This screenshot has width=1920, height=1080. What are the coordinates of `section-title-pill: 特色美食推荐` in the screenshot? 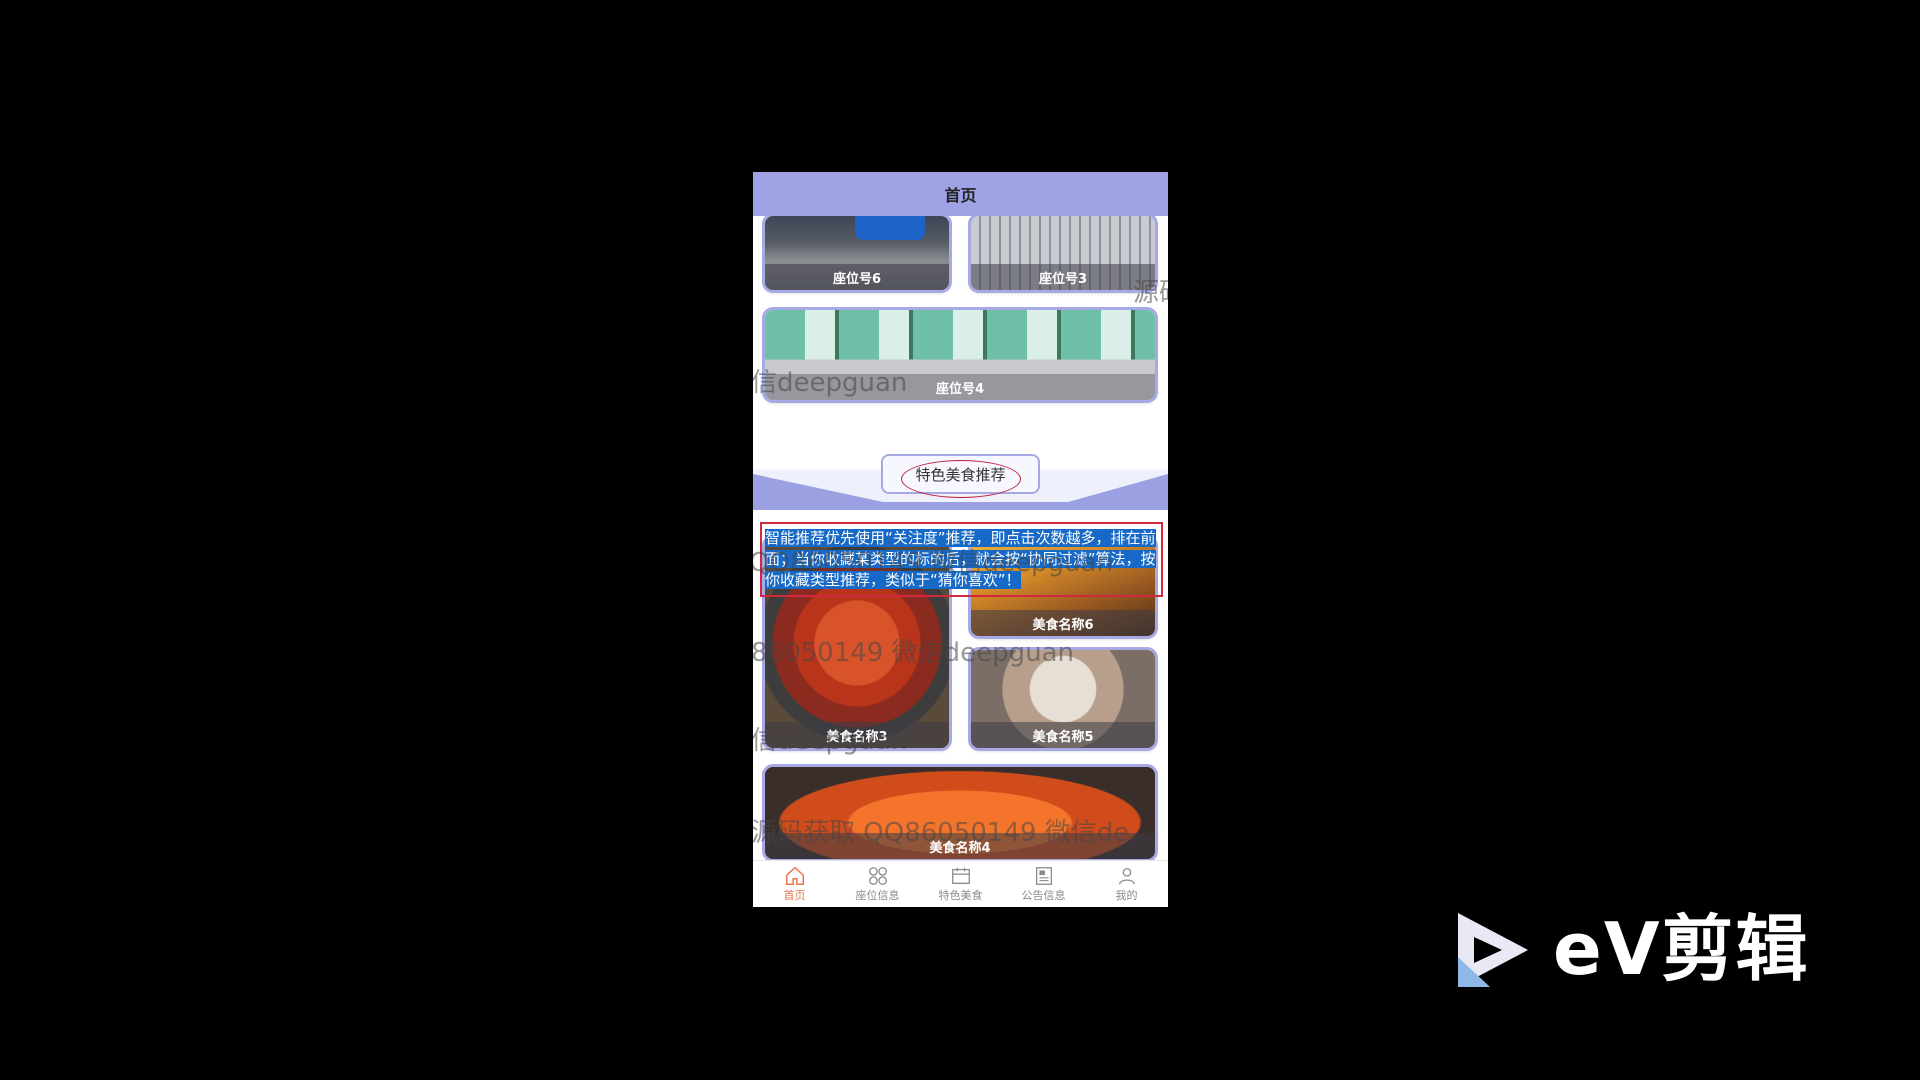 It's located at (960, 476).